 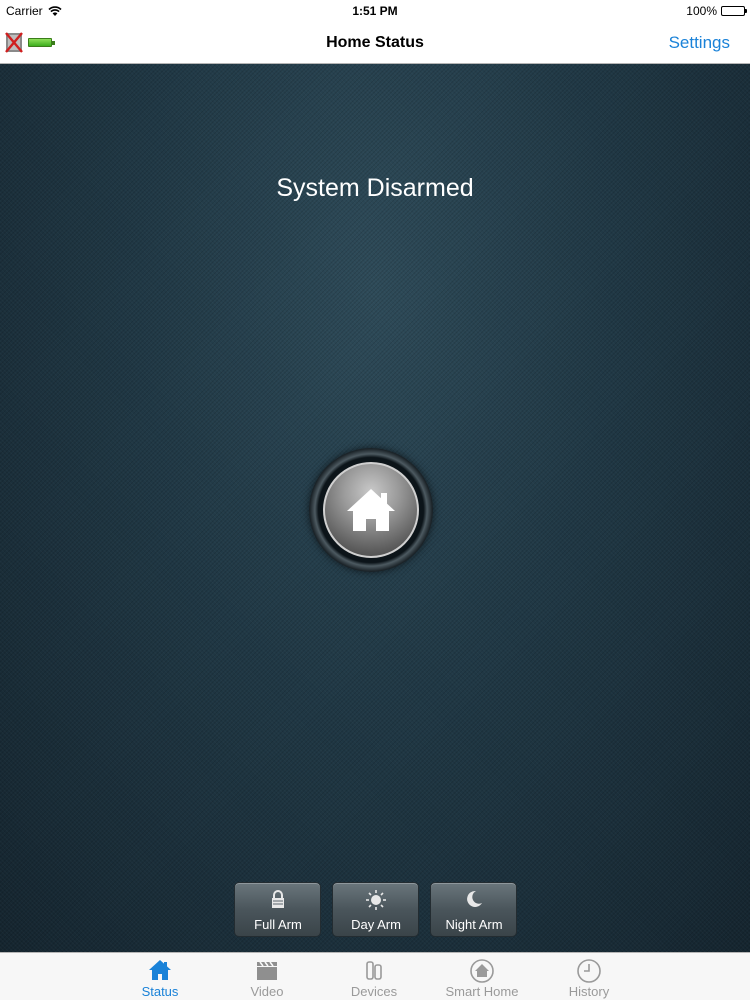 I want to click on tab-devices: Devices, so click(x=374, y=976).